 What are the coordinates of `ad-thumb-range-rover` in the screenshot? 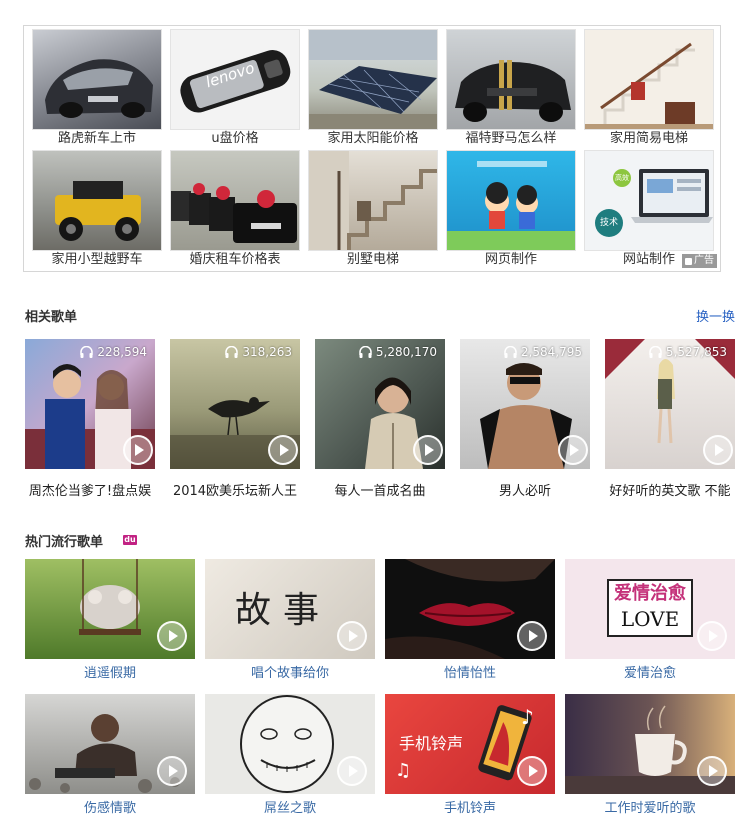 It's located at (97, 79).